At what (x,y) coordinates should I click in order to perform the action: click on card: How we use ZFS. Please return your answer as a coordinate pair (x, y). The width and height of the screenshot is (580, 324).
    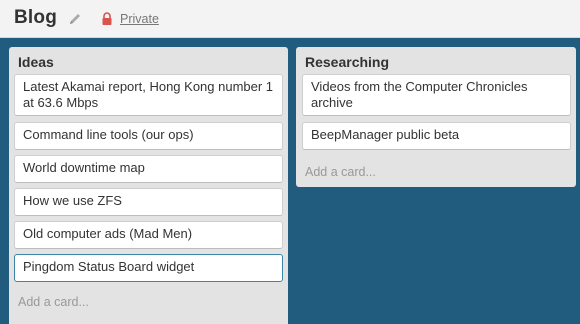
    Looking at the image, I should click on (148, 202).